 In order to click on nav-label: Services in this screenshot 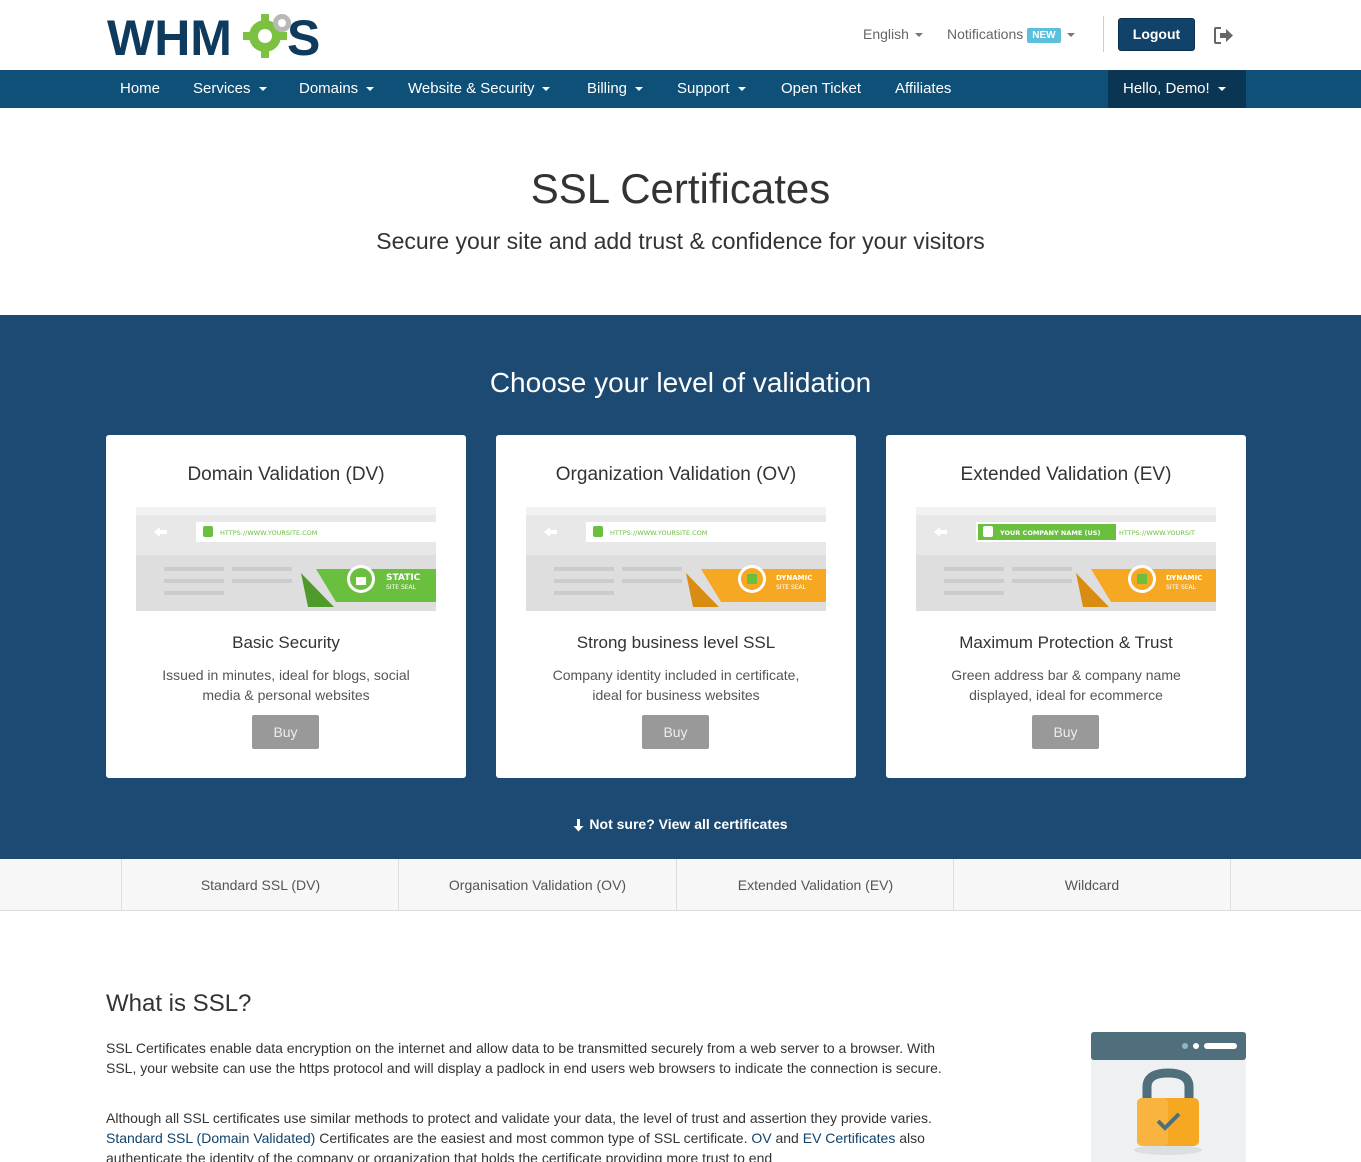, I will do `click(222, 88)`.